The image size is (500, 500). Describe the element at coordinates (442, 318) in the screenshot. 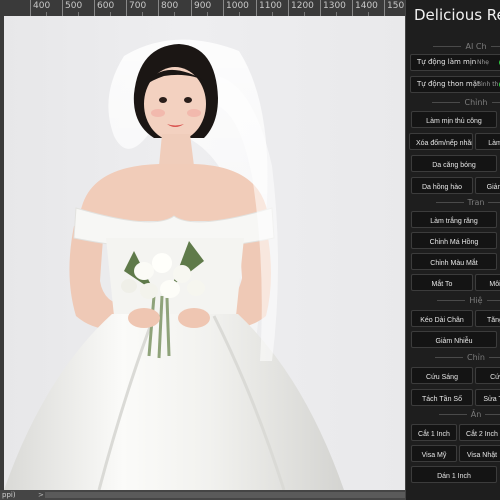

I see `lengthen-legs-button: Kéo Dài Chân` at that location.